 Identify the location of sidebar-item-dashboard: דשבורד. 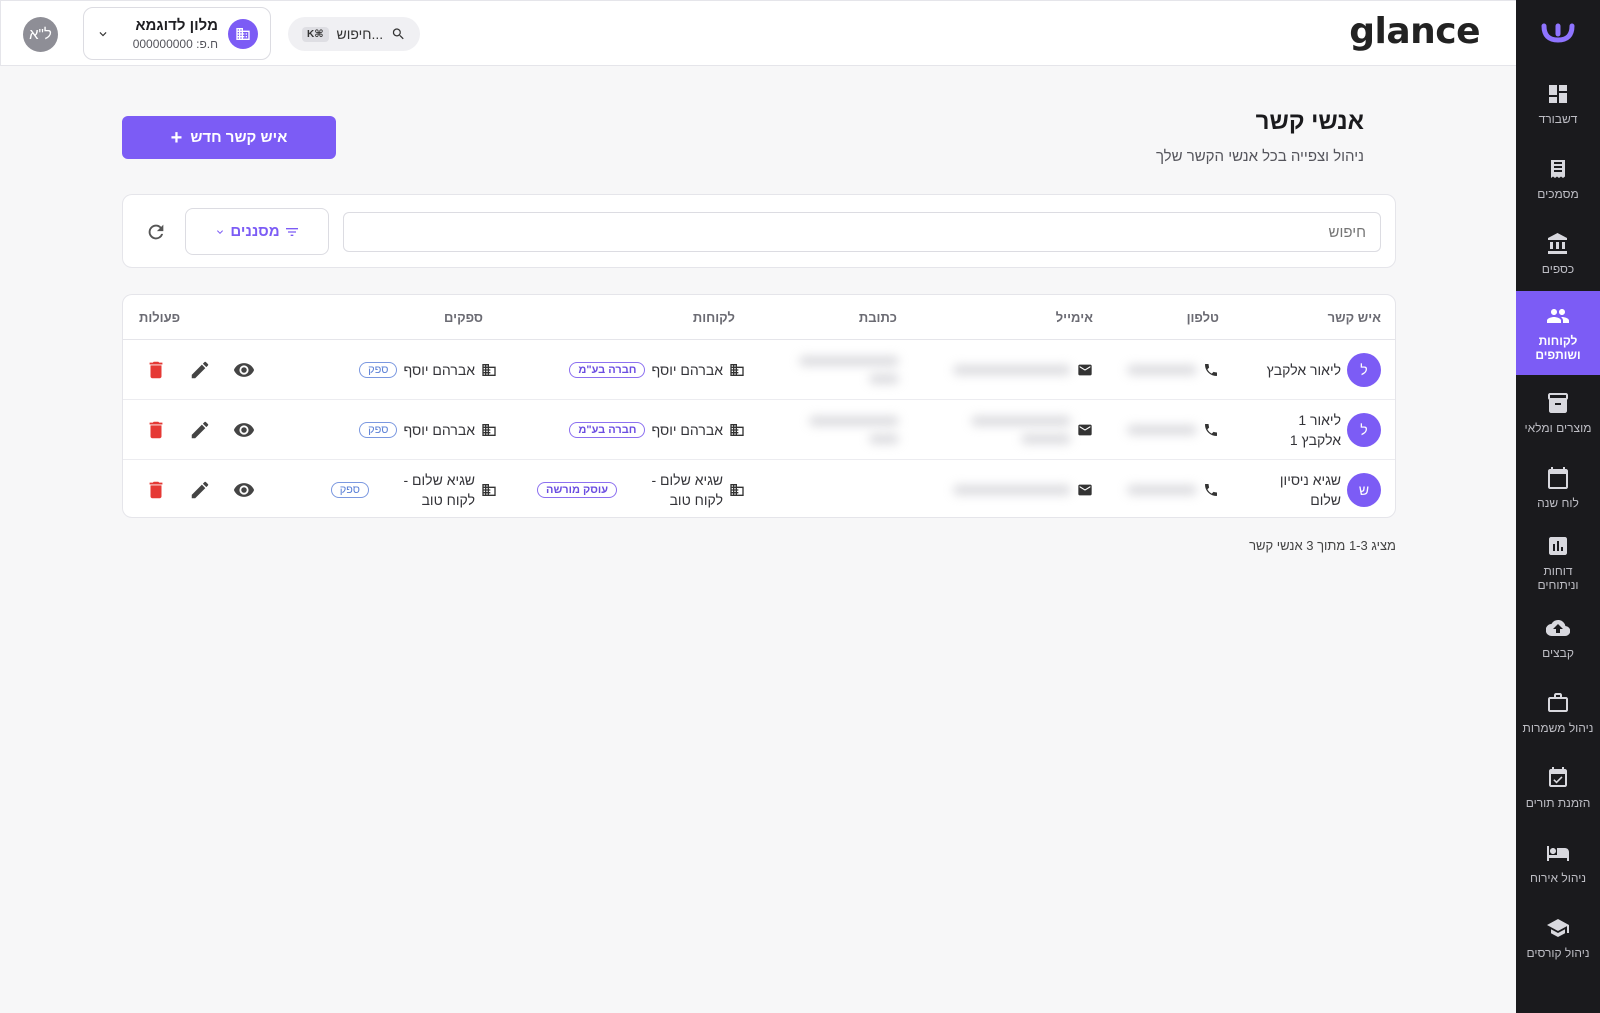
(1558, 103).